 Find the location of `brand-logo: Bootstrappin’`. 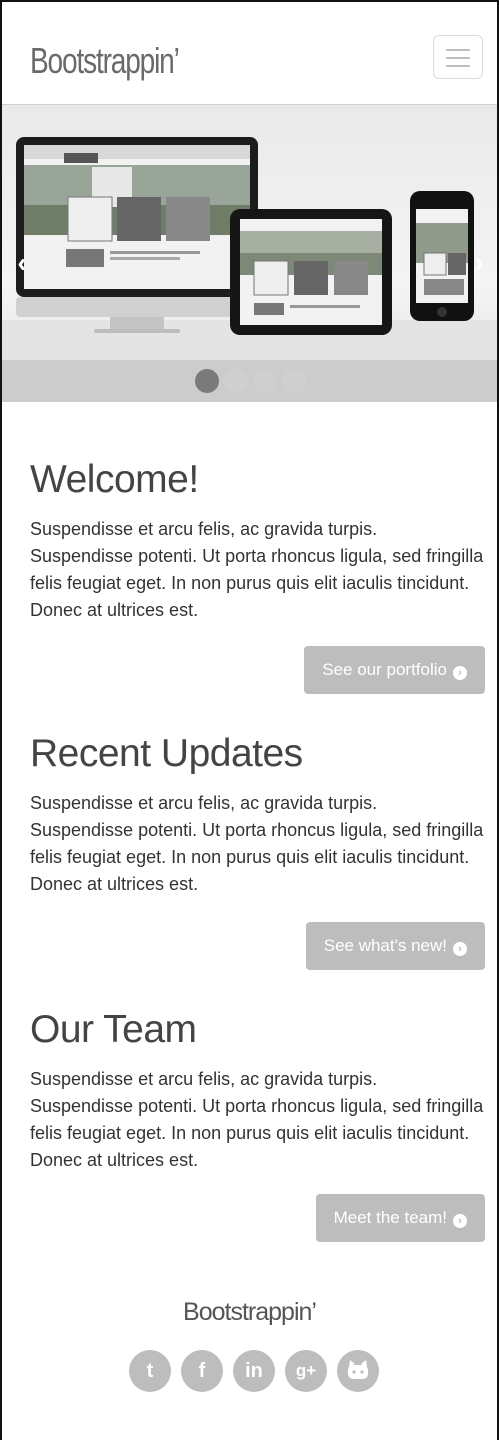

brand-logo: Bootstrappin’ is located at coordinates (105, 61).